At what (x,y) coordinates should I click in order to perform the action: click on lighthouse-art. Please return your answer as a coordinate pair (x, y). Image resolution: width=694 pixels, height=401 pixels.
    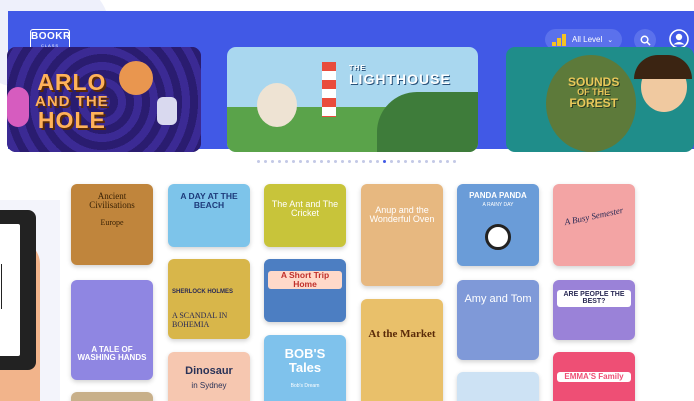
    Looking at the image, I should click on (329, 89).